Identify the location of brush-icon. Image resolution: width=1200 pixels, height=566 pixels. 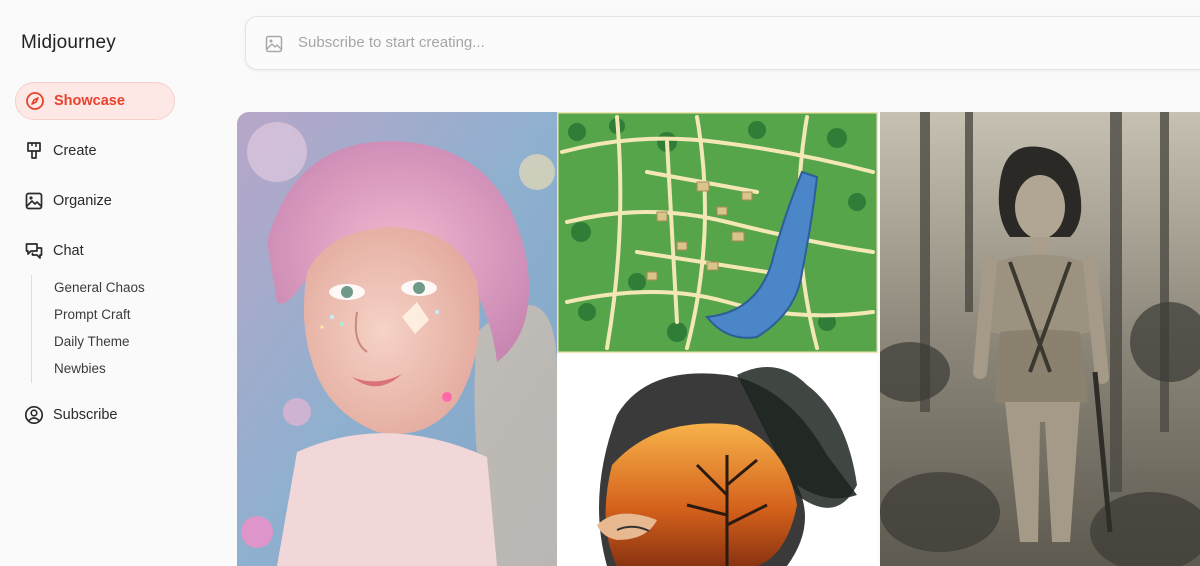
(34, 151).